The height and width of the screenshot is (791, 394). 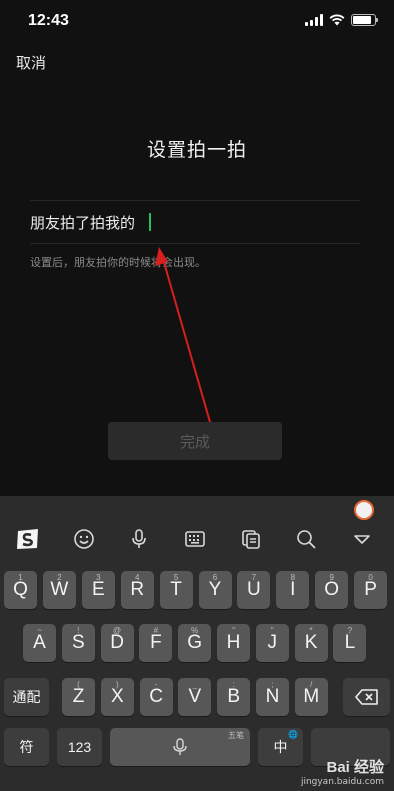 I want to click on key-label: E, so click(x=98, y=589).